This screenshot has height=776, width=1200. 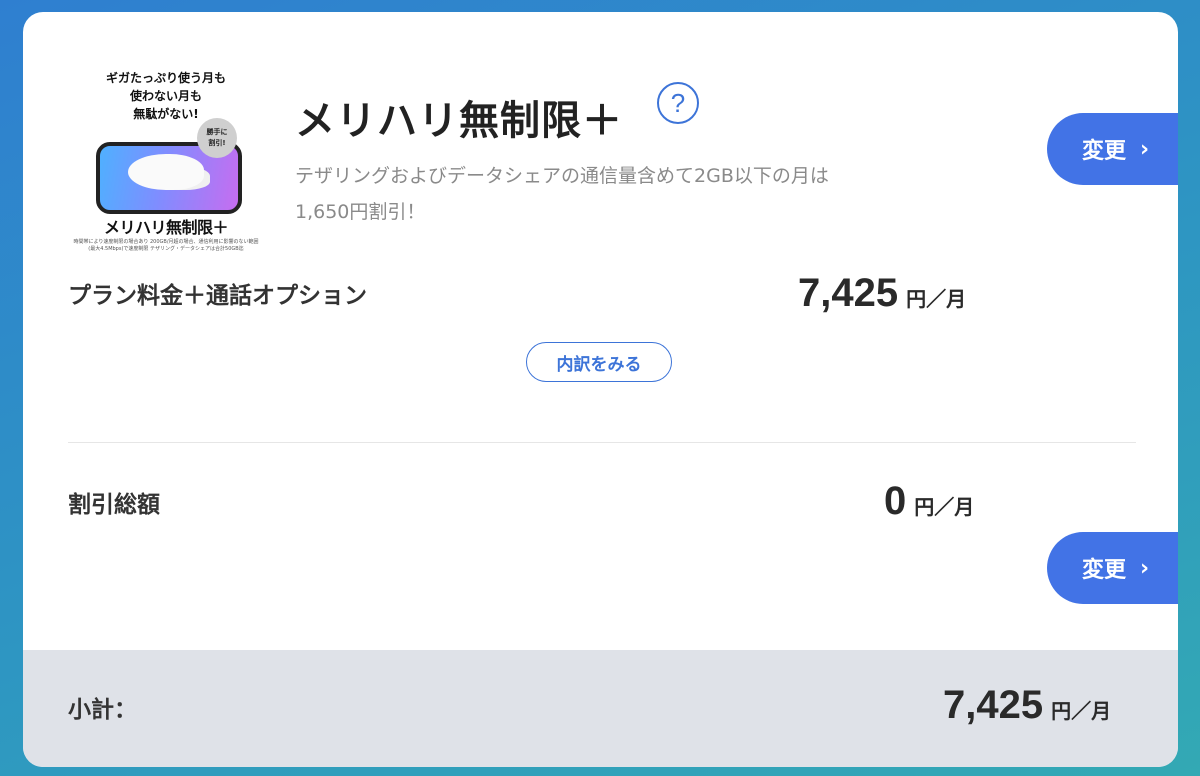 I want to click on view-breakdown-button: 内訳をみる, so click(x=599, y=362).